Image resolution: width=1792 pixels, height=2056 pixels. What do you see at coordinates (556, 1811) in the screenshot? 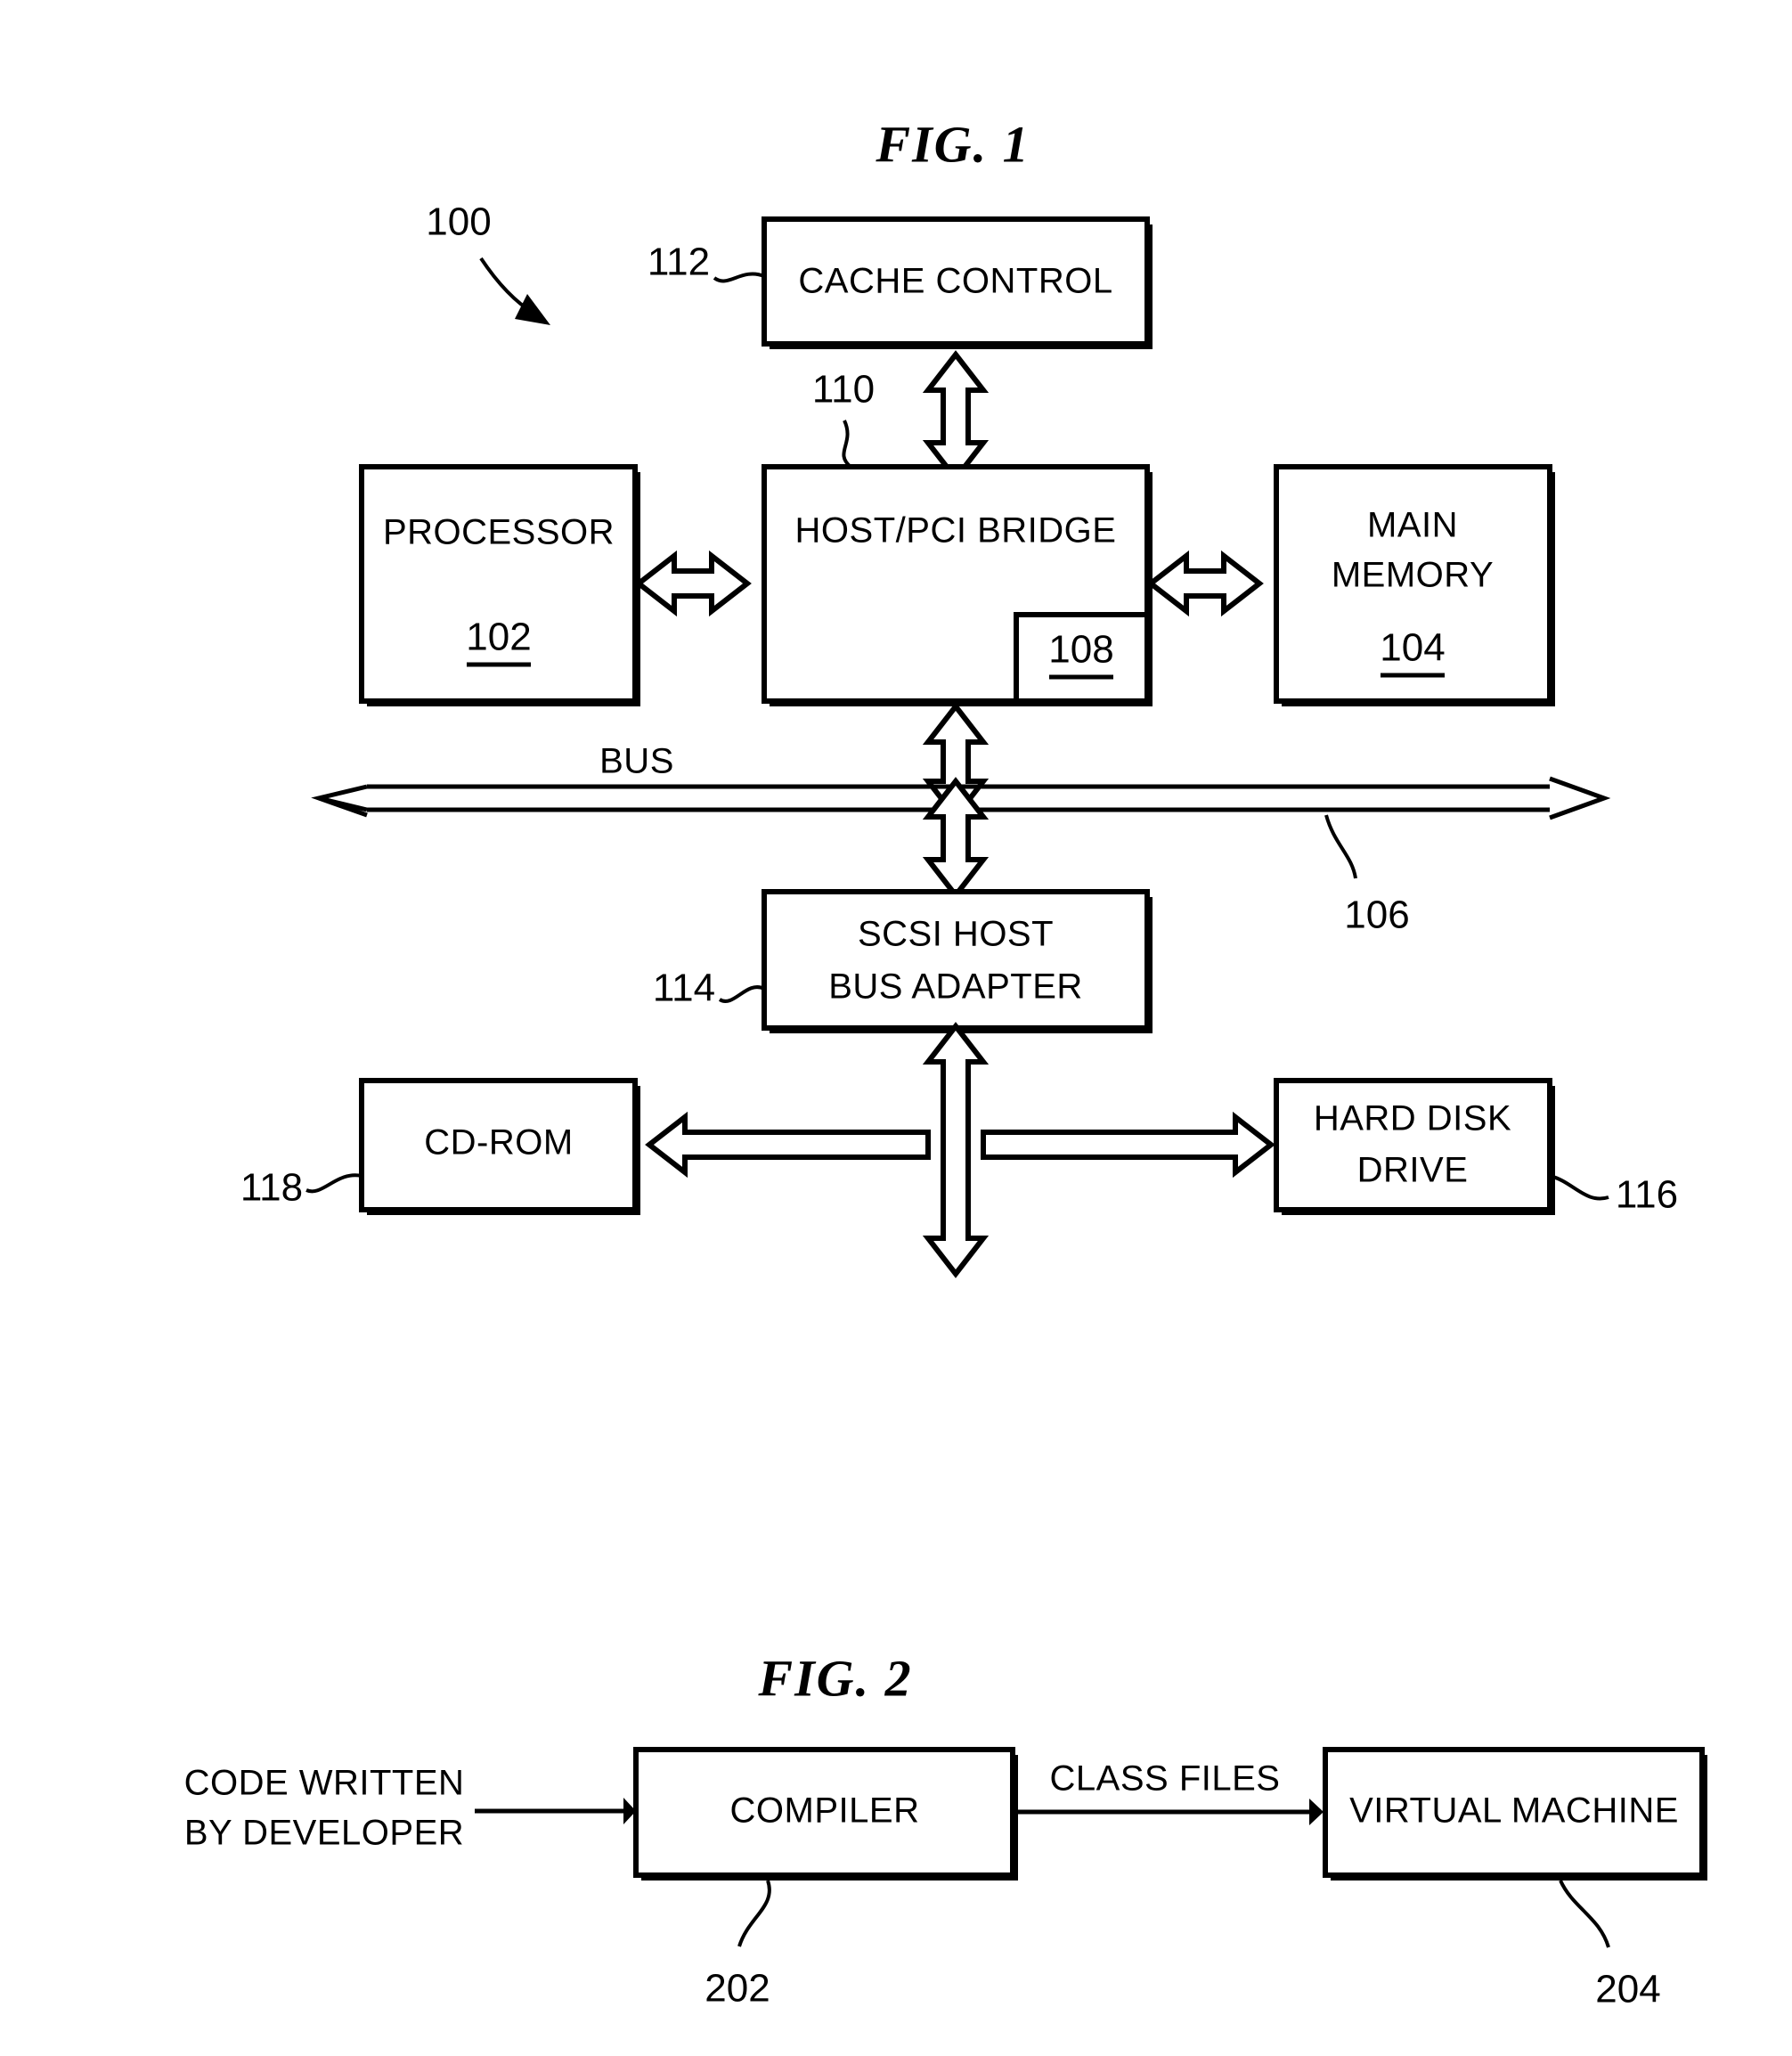
I see `fig2-input-arrow` at bounding box center [556, 1811].